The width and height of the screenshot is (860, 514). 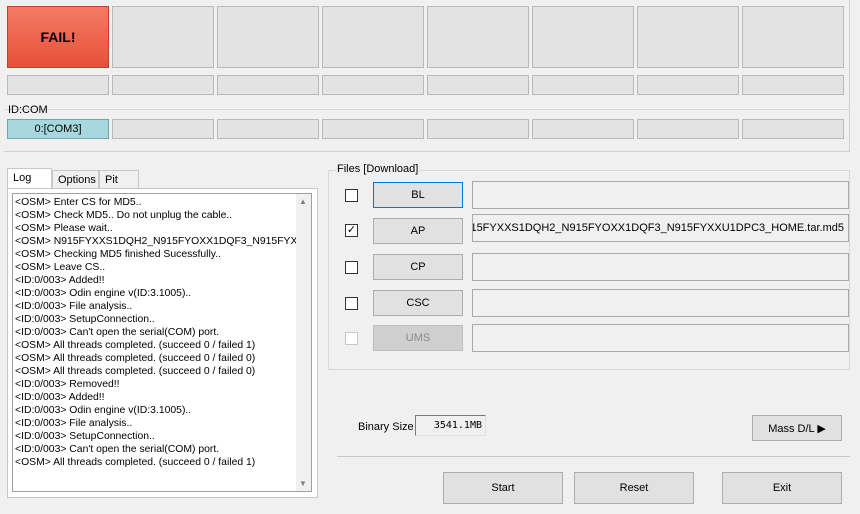 I want to click on binary-size-label: Binary Size, so click(x=386, y=427).